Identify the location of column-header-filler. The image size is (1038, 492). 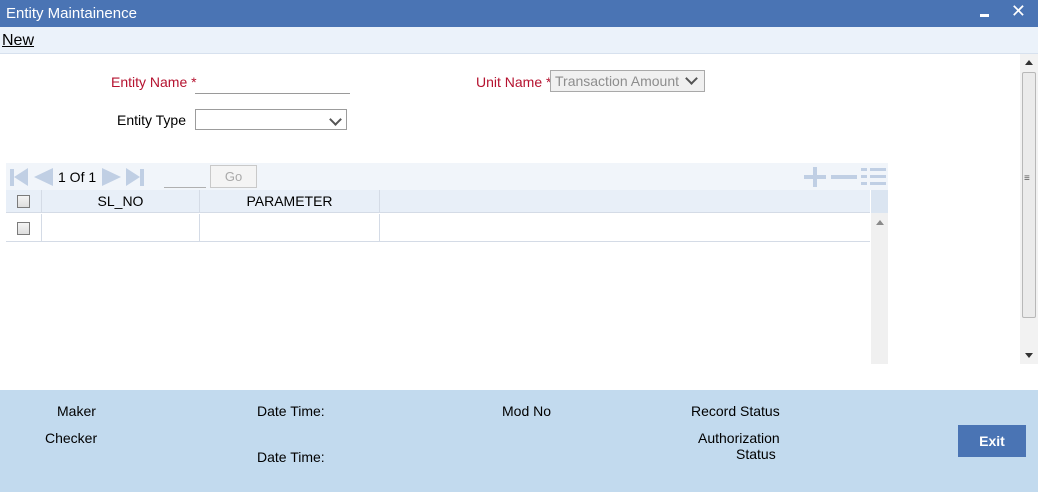
(625, 201).